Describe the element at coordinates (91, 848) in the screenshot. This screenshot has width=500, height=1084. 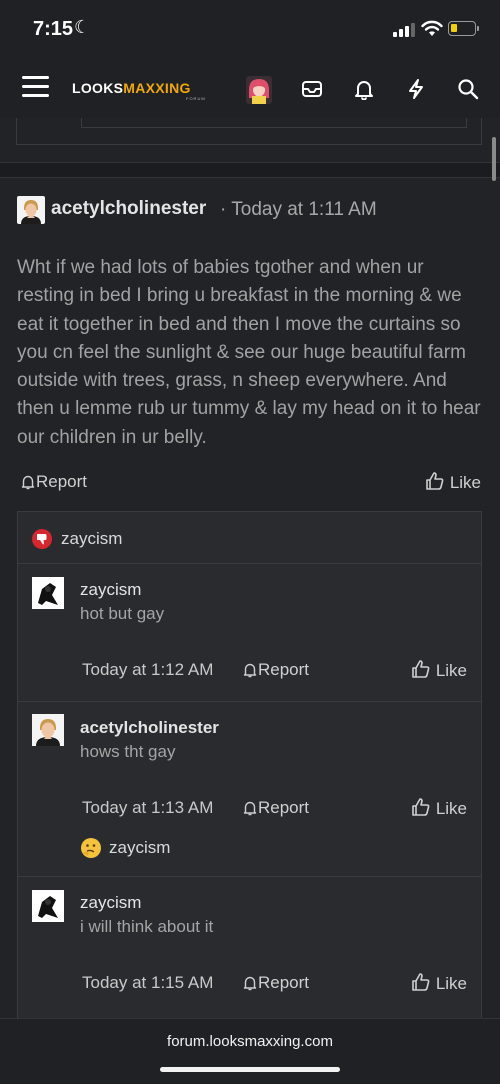
I see `thinking-face-icon` at that location.